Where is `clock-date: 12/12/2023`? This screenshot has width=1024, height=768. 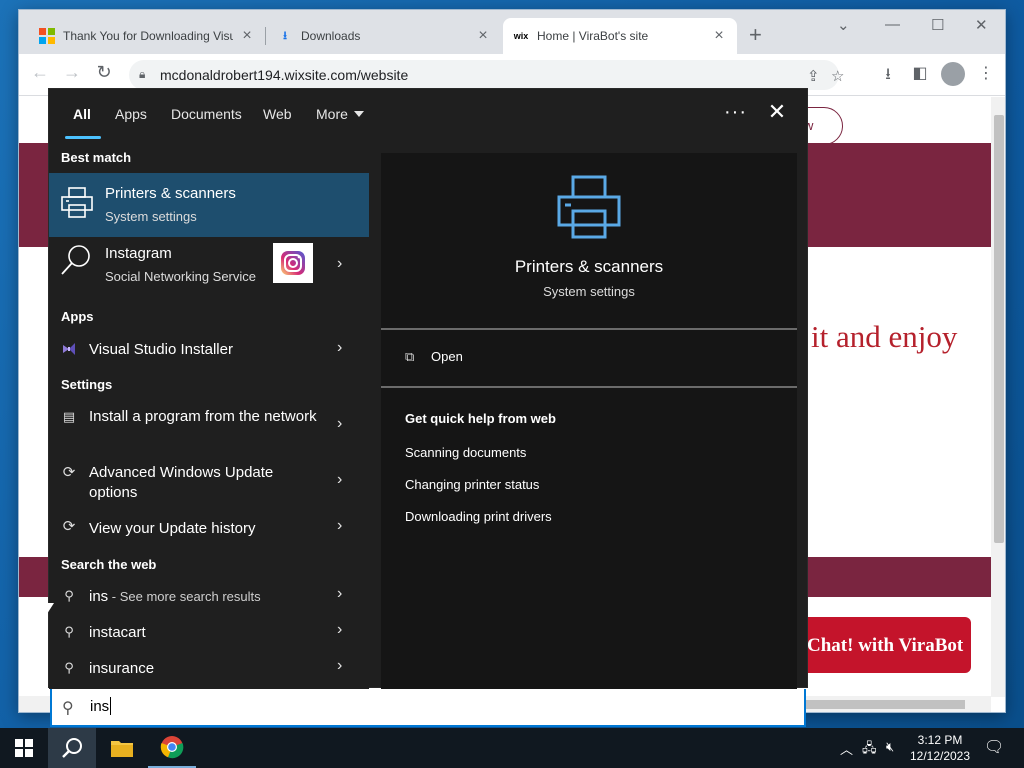 clock-date: 12/12/2023 is located at coordinates (940, 756).